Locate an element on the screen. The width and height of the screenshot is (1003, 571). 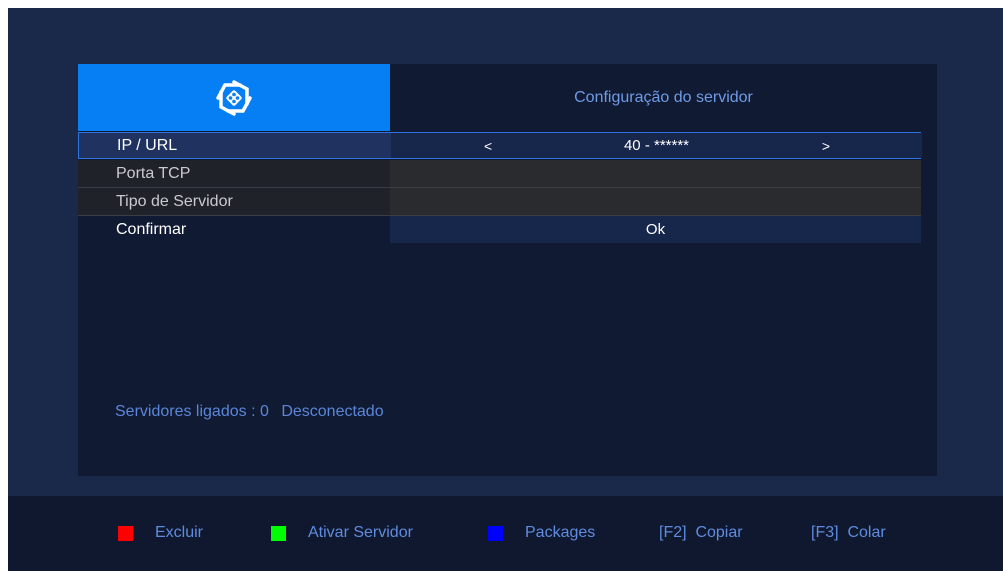
servers-count-text: Servidores ligados : 0 is located at coordinates (192, 411).